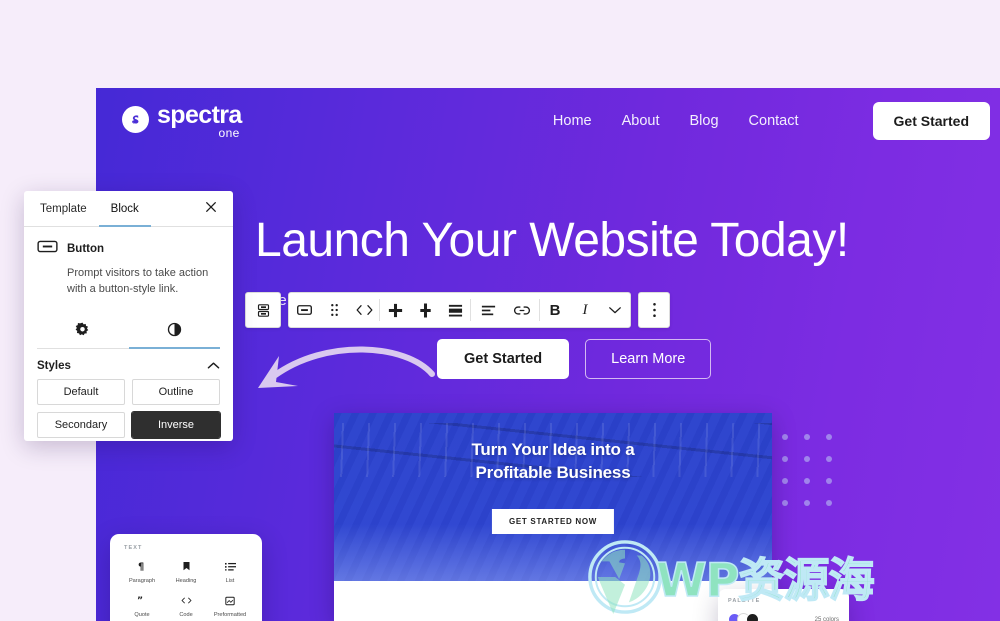 This screenshot has height=621, width=1000. What do you see at coordinates (455, 310) in the screenshot?
I see `align-full-button` at bounding box center [455, 310].